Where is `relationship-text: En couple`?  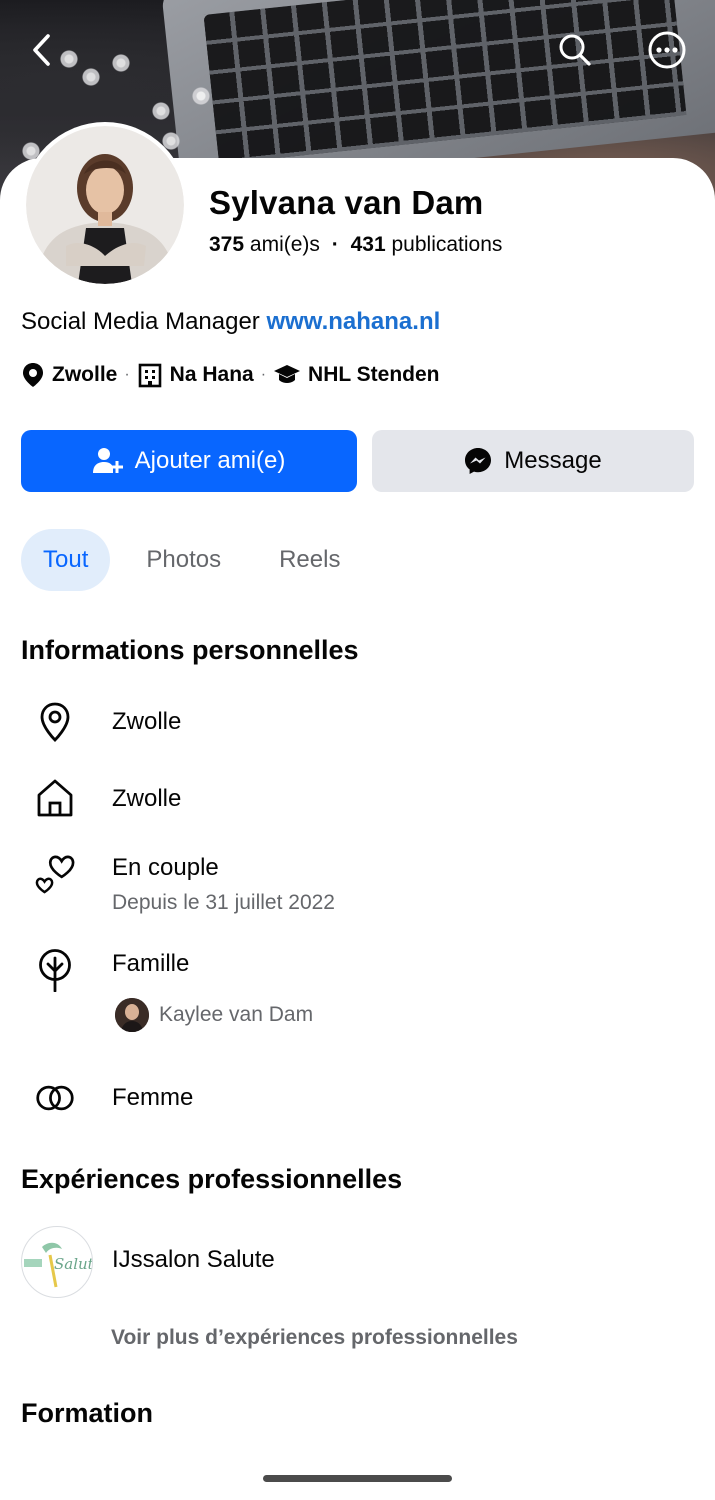
relationship-text: En couple is located at coordinates (165, 867).